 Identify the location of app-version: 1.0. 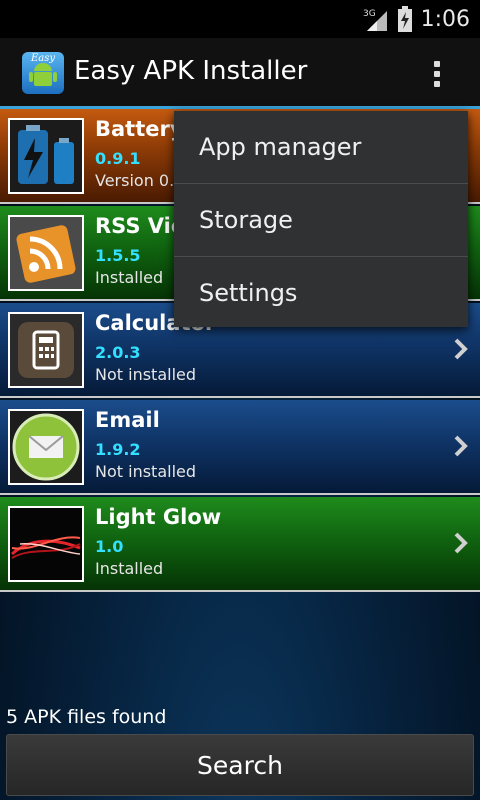
(109, 546).